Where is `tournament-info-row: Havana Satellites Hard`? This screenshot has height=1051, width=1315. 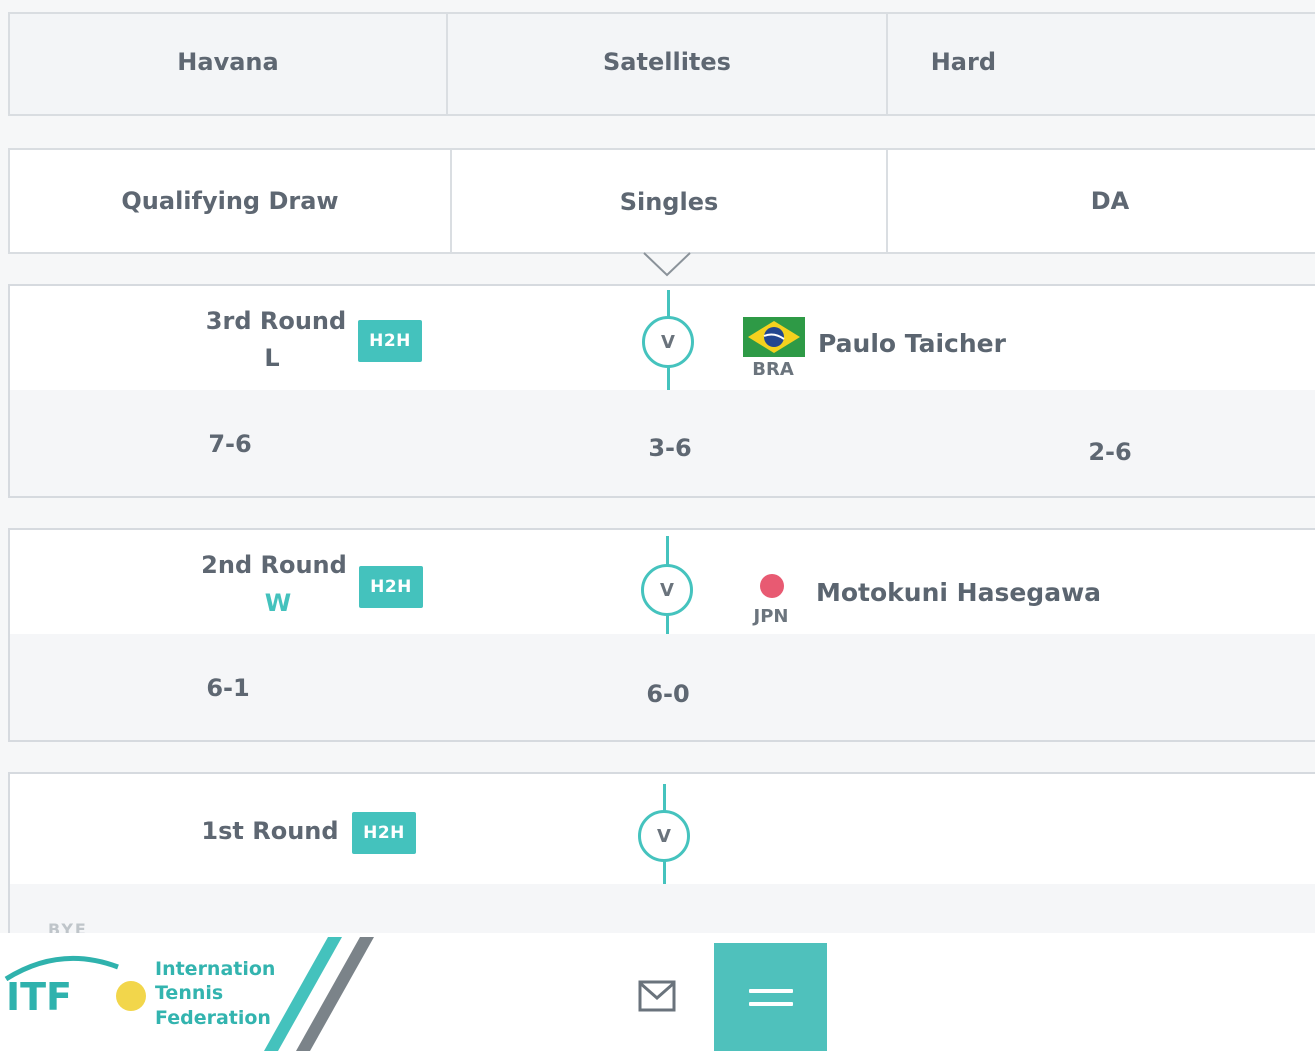 tournament-info-row: Havana Satellites Hard is located at coordinates (661, 64).